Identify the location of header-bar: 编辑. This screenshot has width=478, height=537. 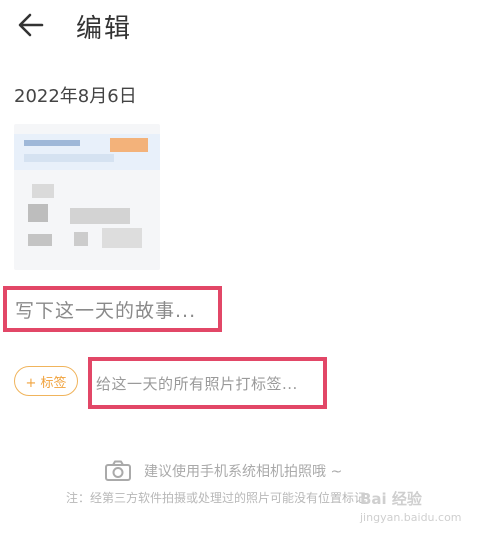
(239, 29).